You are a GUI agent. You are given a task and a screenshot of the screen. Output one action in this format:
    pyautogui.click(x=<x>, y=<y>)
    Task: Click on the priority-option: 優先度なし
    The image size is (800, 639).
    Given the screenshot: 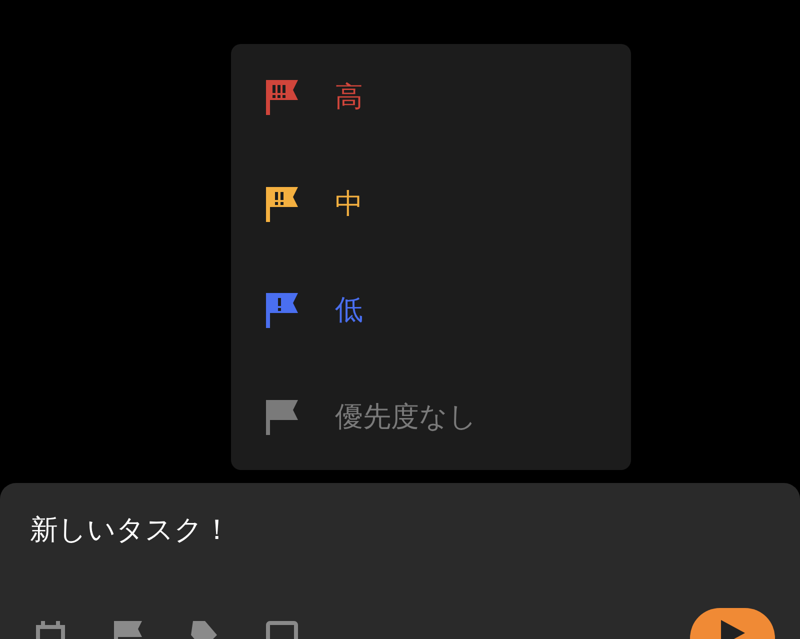 What is the action you would take?
    pyautogui.click(x=406, y=417)
    